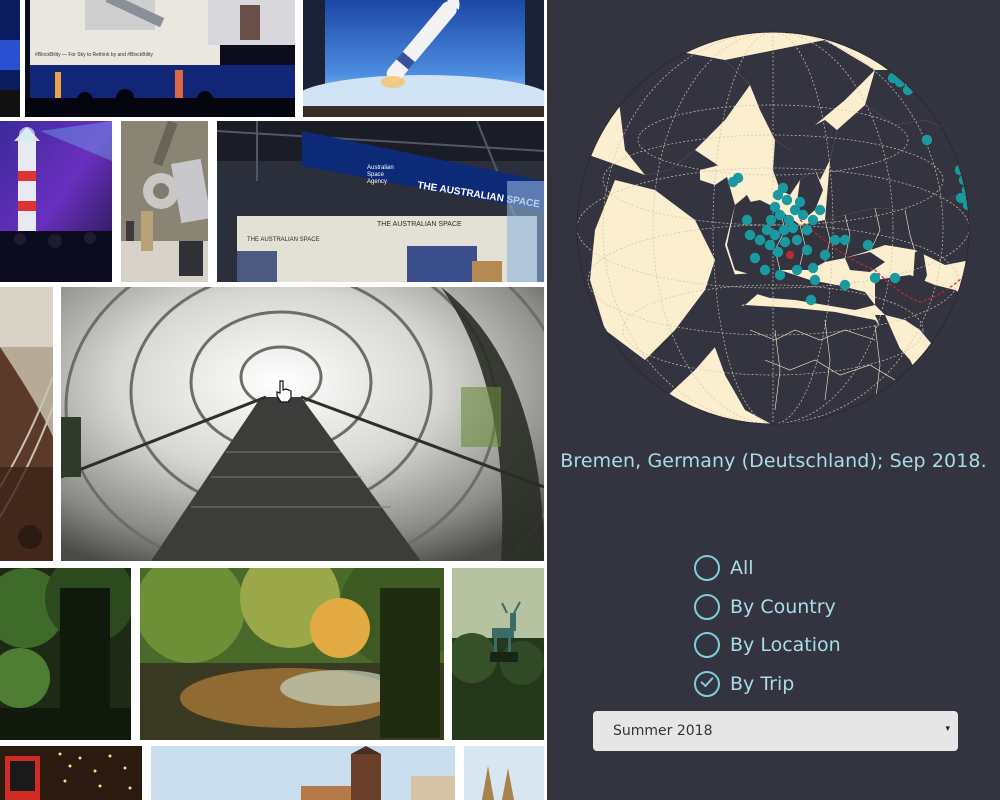 Image resolution: width=1000 pixels, height=800 pixels. Describe the element at coordinates (377, 182) in the screenshot. I see `agency-line3: Agency` at that location.